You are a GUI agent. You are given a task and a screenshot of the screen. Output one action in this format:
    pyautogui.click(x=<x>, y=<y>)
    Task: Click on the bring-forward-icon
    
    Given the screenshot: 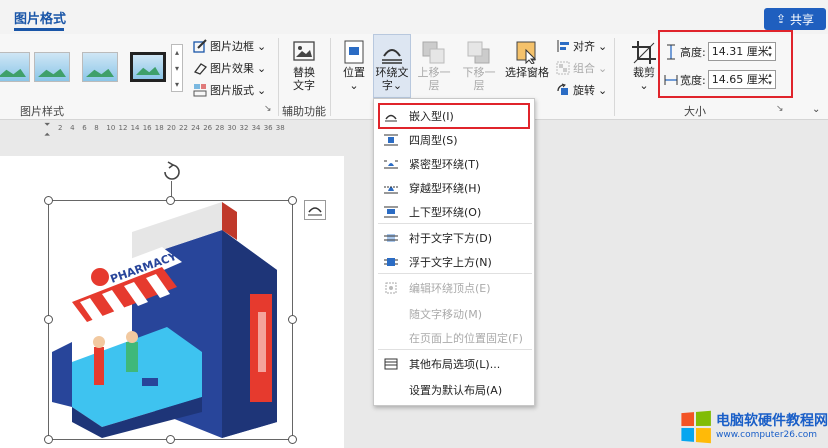 What is the action you would take?
    pyautogui.click(x=433, y=52)
    